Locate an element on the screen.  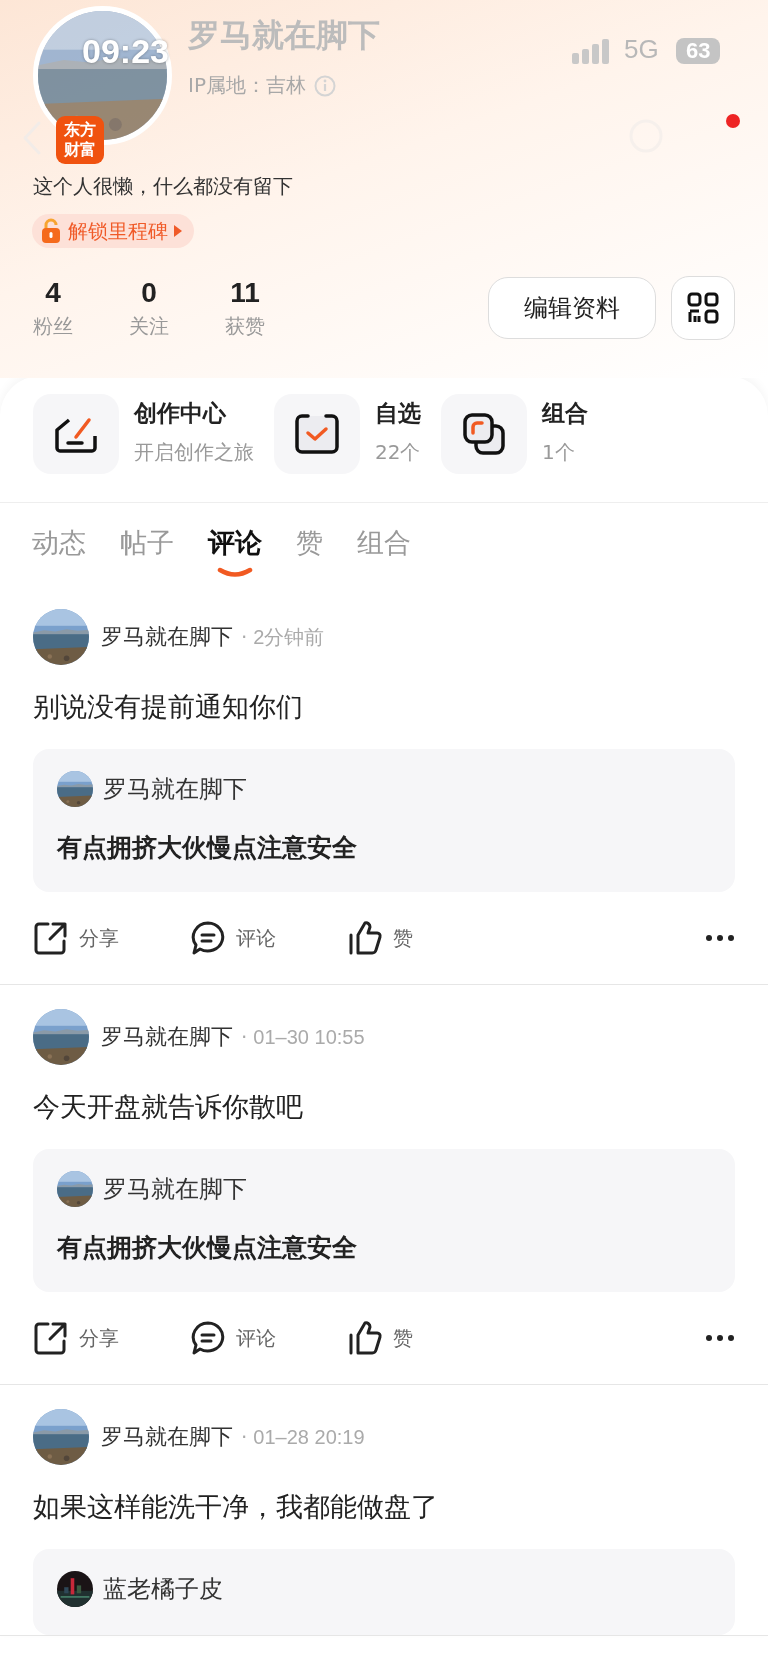
comment-text: 别说没有提前通知你们 is located at coordinates (168, 707).